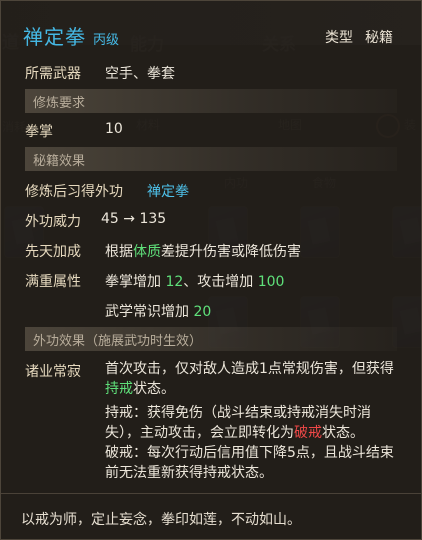  Describe the element at coordinates (161, 520) in the screenshot. I see `flavor-quote: 以戒为师，定止妄念，拳印如莲，不动如山。` at that location.